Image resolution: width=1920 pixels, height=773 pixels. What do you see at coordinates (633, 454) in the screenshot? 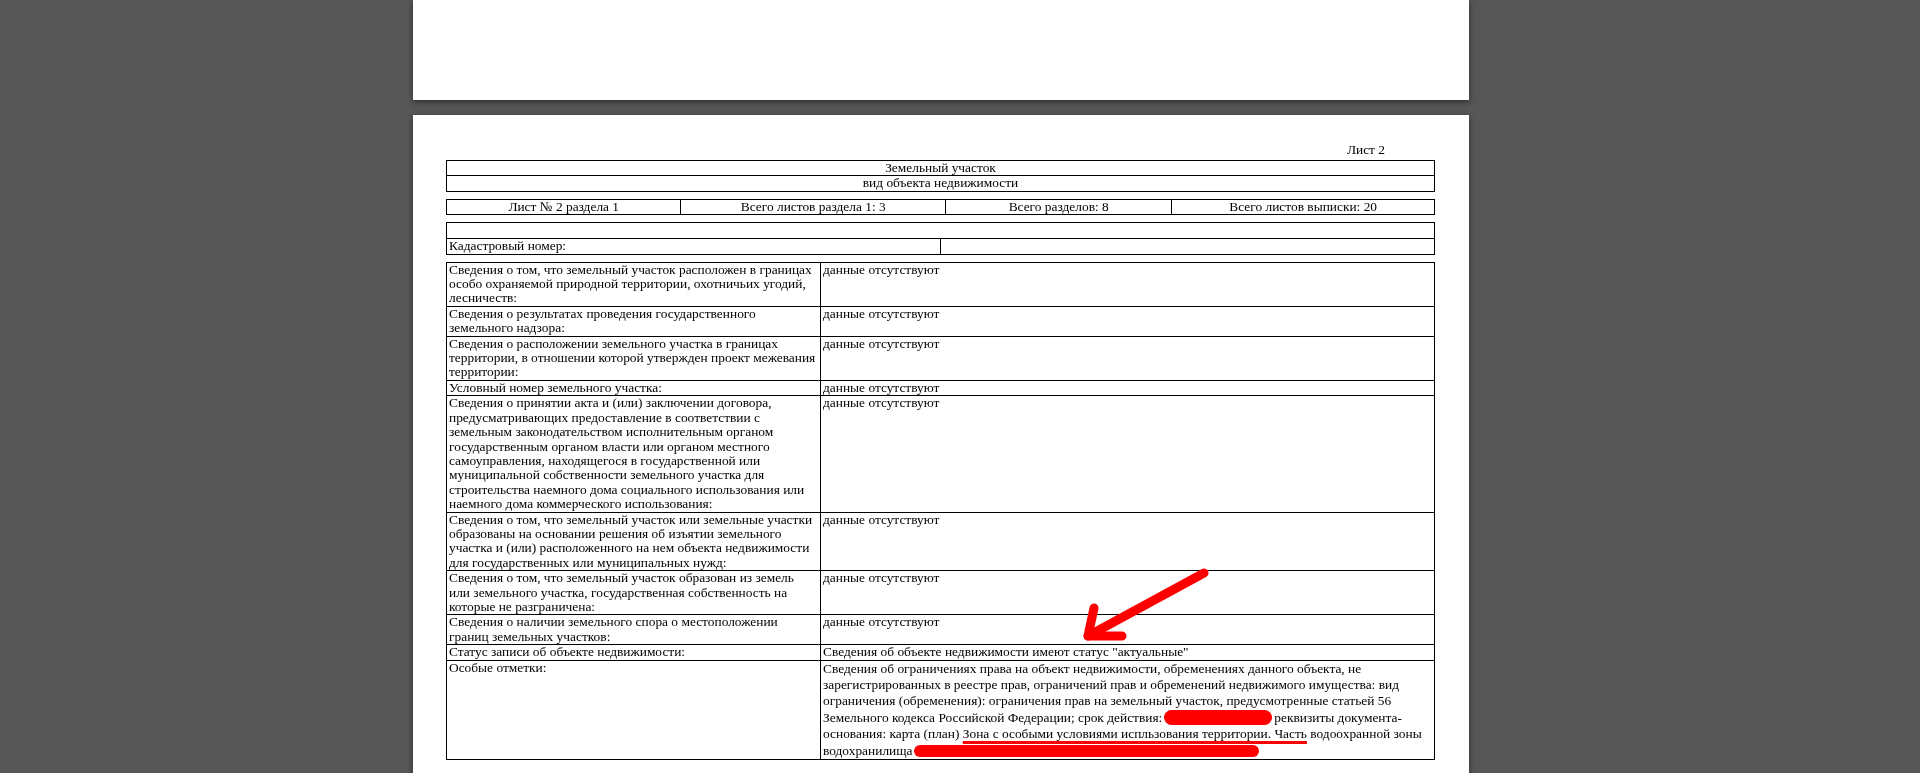
I see `field-label: Сведения о принятии акта и (или) заключении договора, предусматривающих предоставление в соответствии с земельным законодательством исполнительным органом государственным органом власти или органом местного самоуправления, находящегося в государственной или муниципальной собственности земельного участка для строительства наемного дома социального использования или наемного дома коммерческого использования:` at bounding box center [633, 454].